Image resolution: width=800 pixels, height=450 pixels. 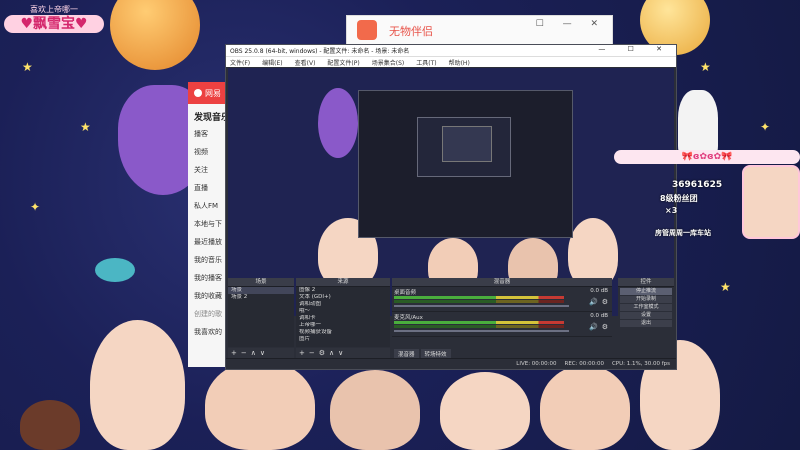 I want to click on stop-streaming-button: 停止推流, so click(x=646, y=291).